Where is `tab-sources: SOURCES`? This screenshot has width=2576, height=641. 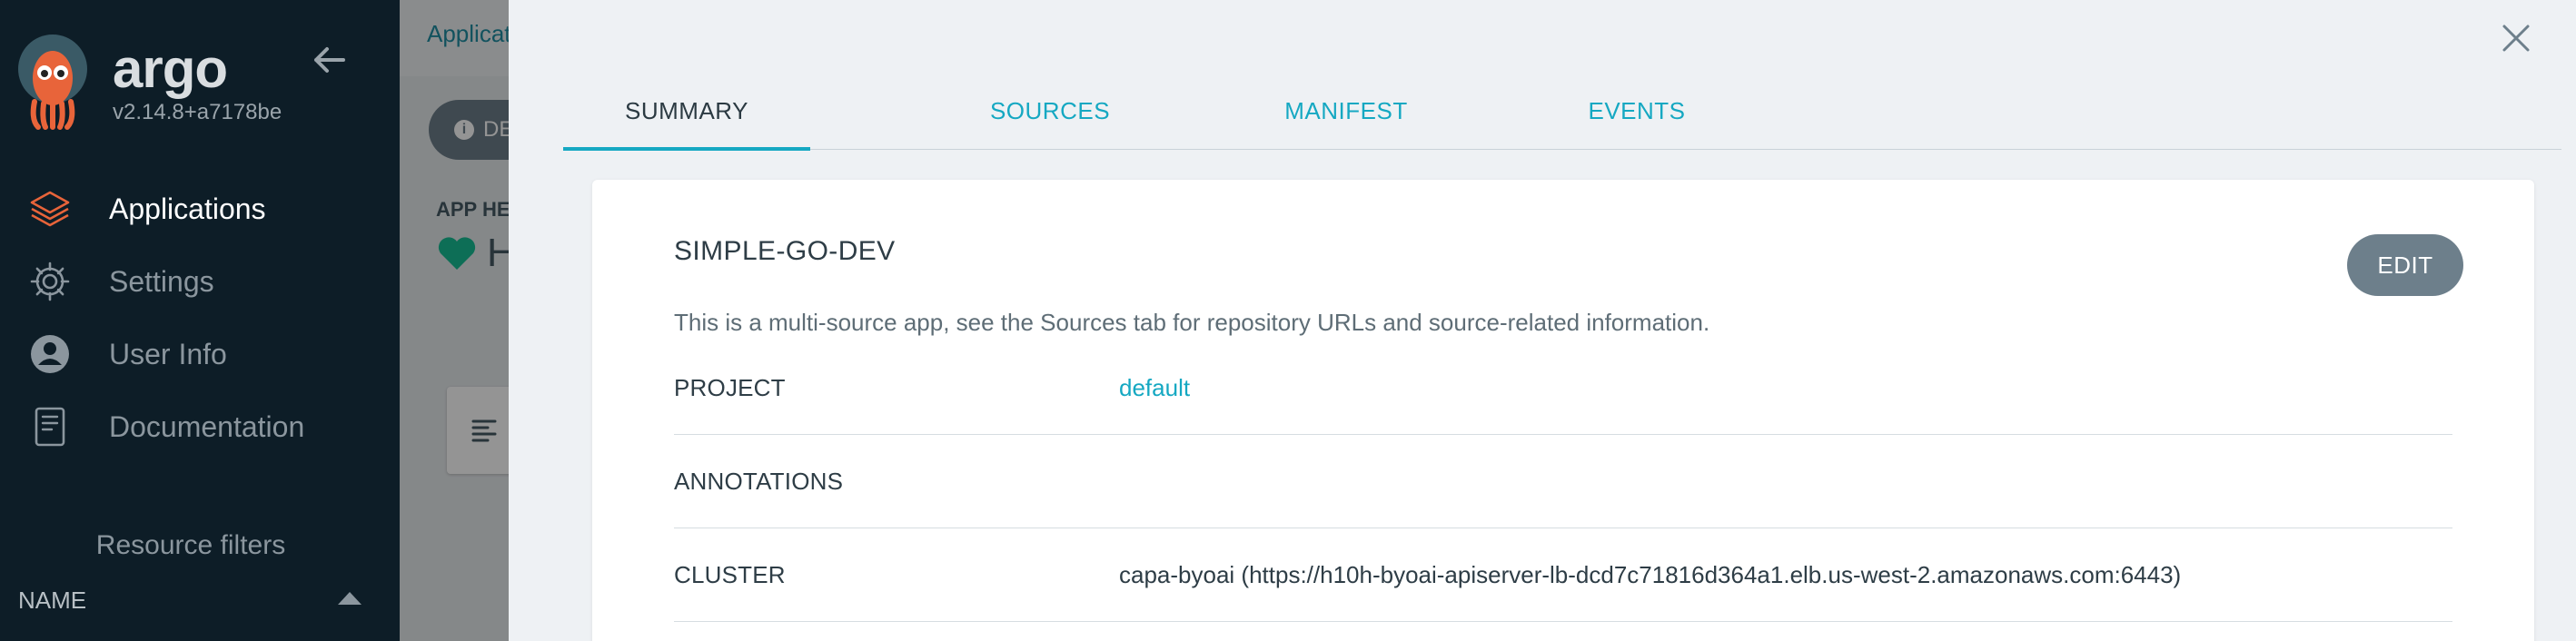
tab-sources: SOURCES is located at coordinates (1050, 111).